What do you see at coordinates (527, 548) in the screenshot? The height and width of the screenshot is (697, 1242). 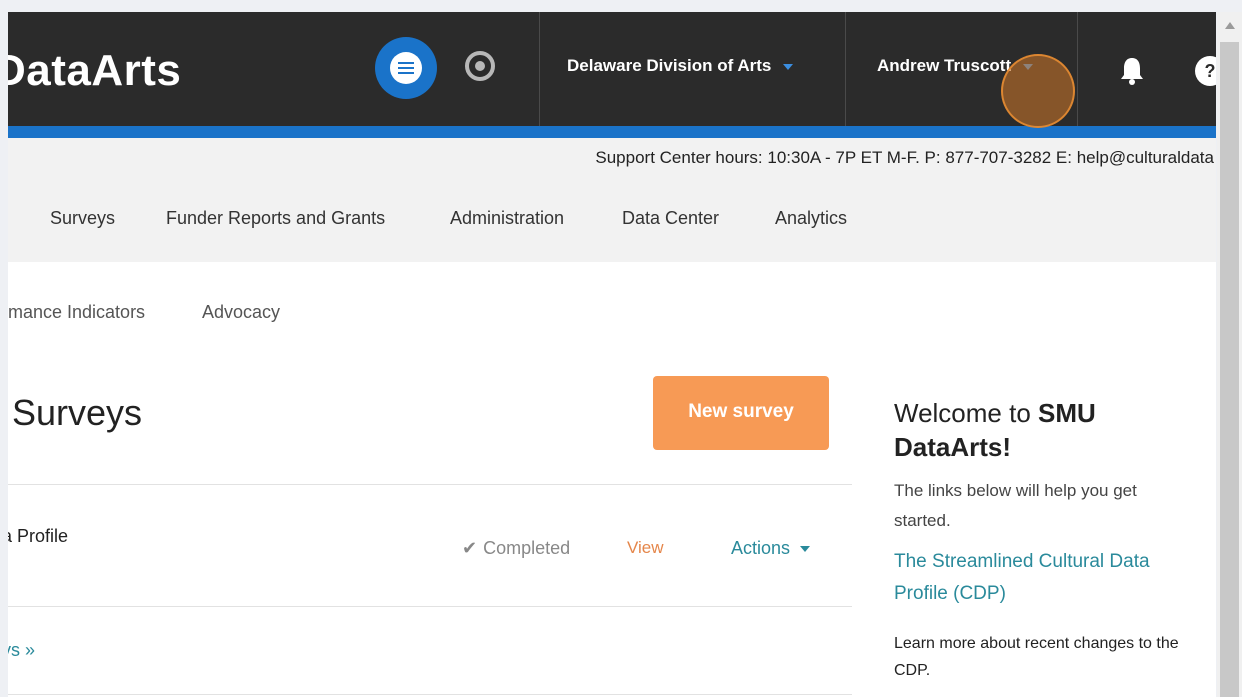 I see `status-label: Completed` at bounding box center [527, 548].